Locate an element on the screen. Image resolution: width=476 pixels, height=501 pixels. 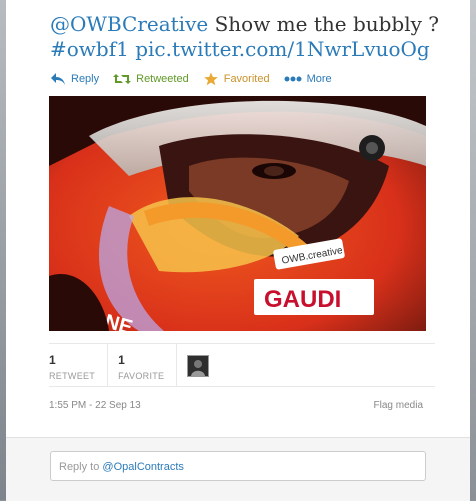
tweet-mention-link: @OWBCreative is located at coordinates (129, 24).